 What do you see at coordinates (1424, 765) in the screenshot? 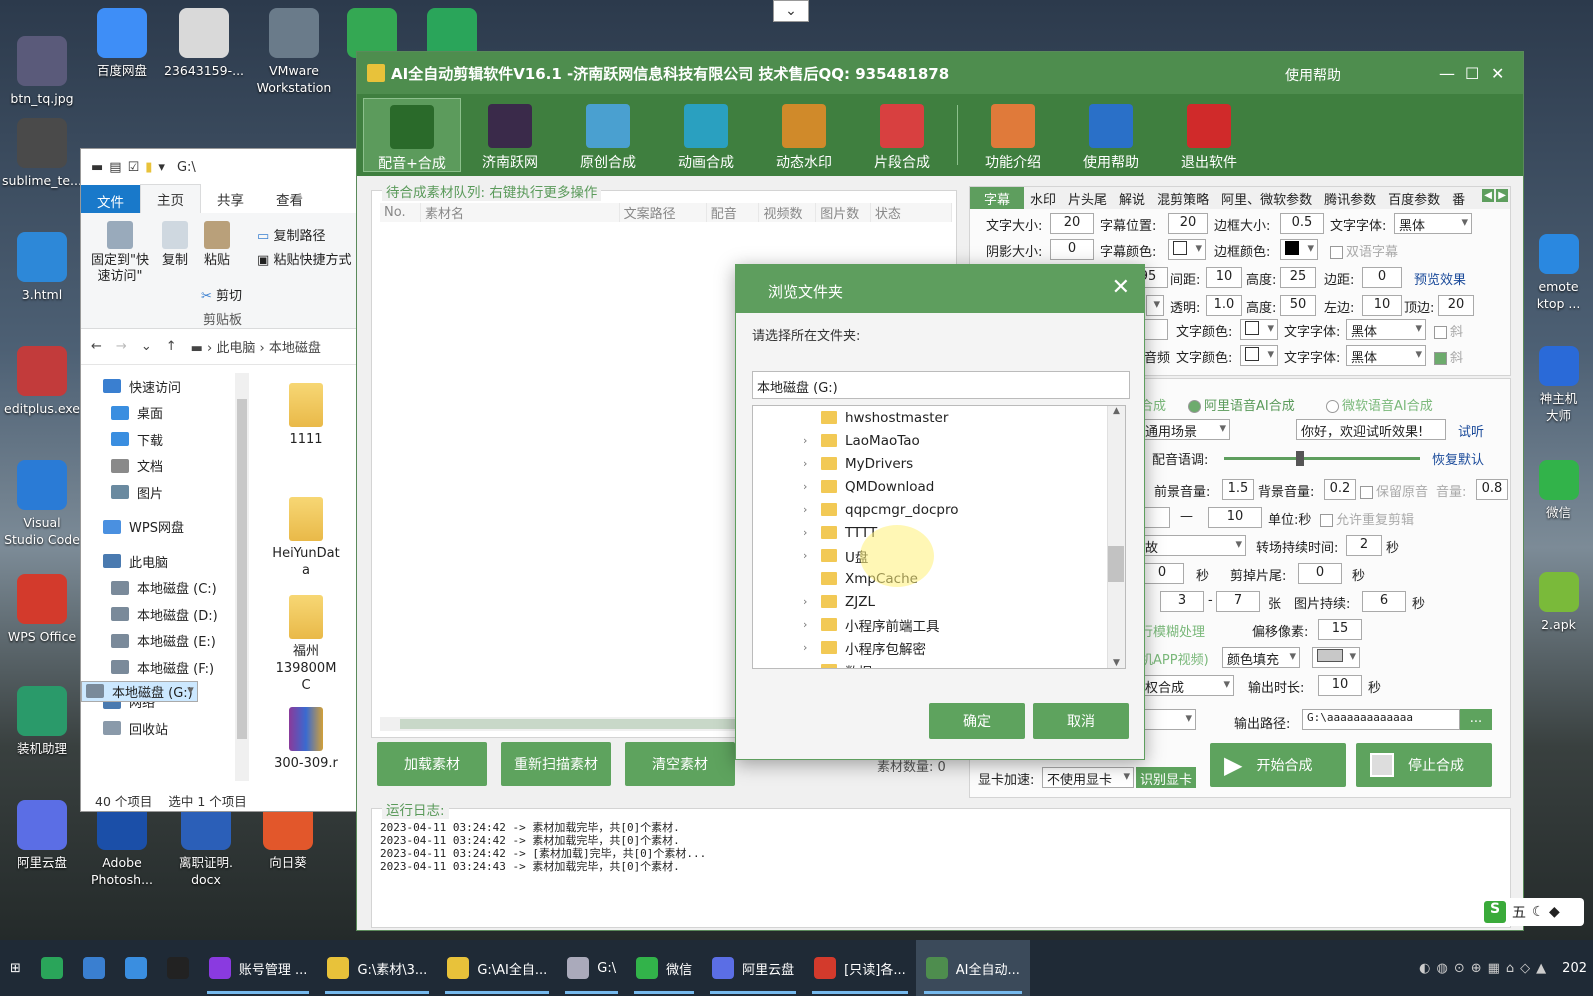
I see `stop-merge-button: 停止合成` at bounding box center [1424, 765].